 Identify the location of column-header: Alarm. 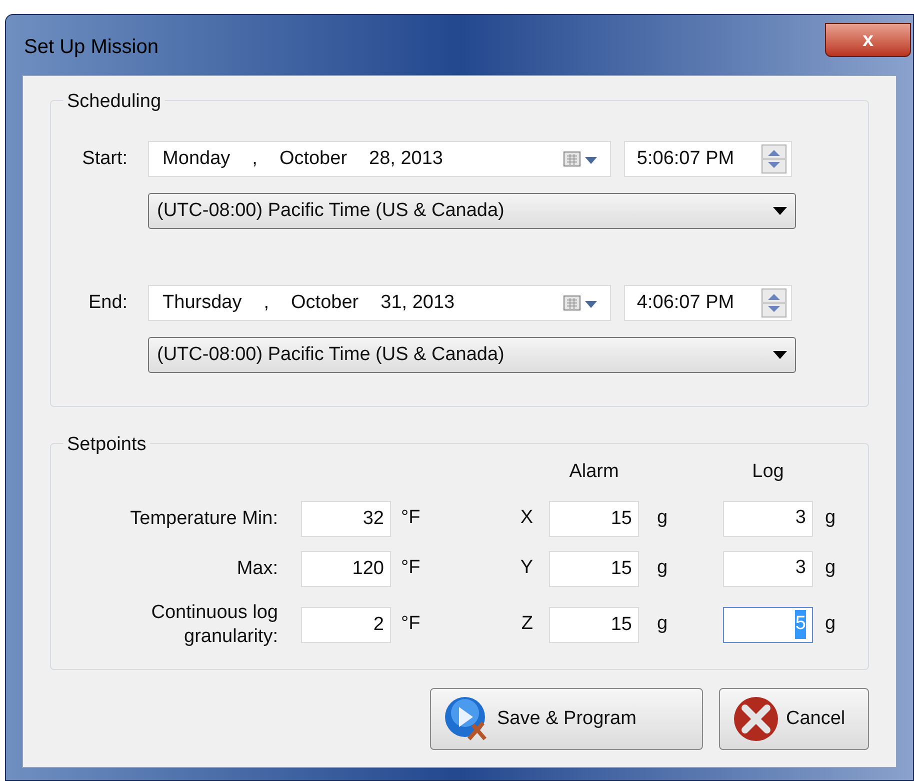
(594, 472).